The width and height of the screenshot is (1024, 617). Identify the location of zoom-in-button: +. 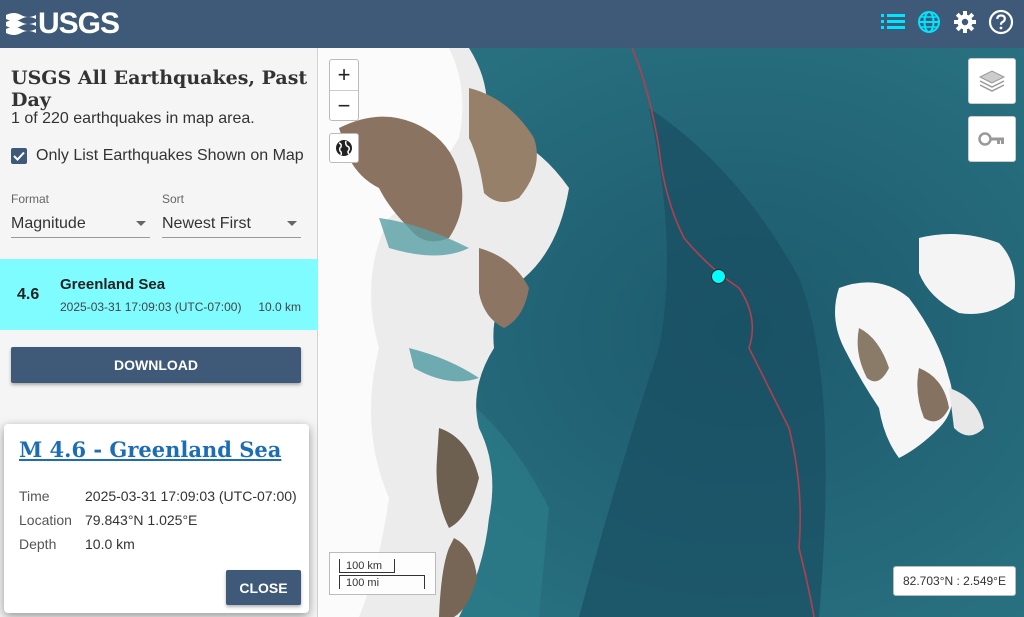
(344, 75).